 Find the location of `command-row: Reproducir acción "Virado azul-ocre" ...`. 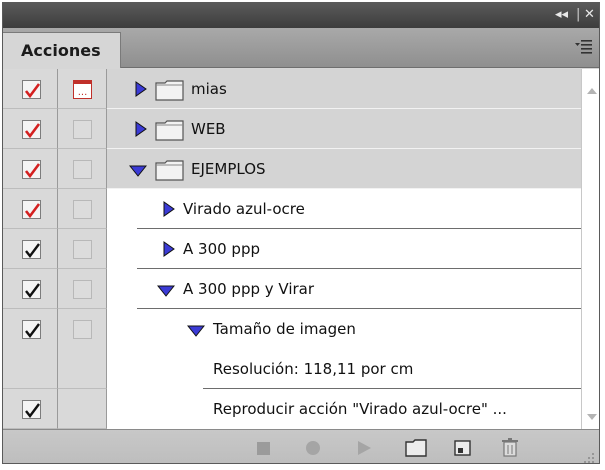

command-row: Reproducir acción "Virado azul-ocre" ... is located at coordinates (292, 409).